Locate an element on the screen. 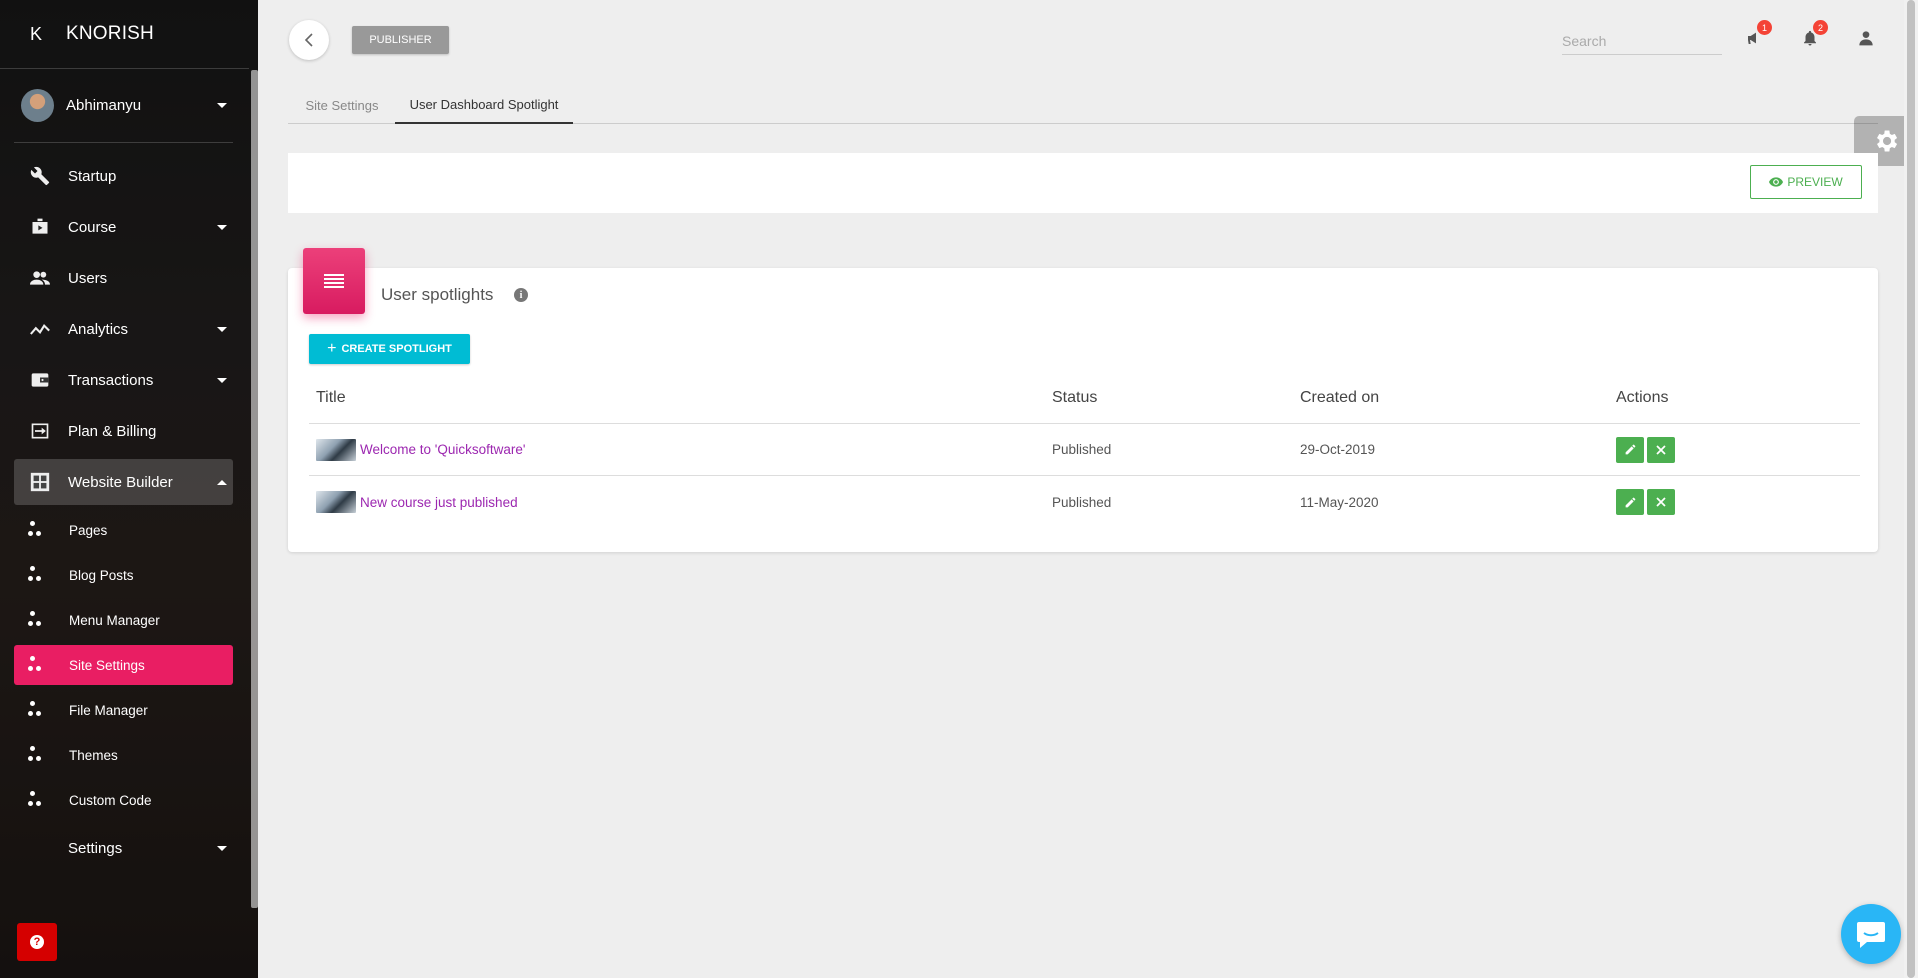 This screenshot has height=978, width=1918. column-status: Status is located at coordinates (1176, 398).